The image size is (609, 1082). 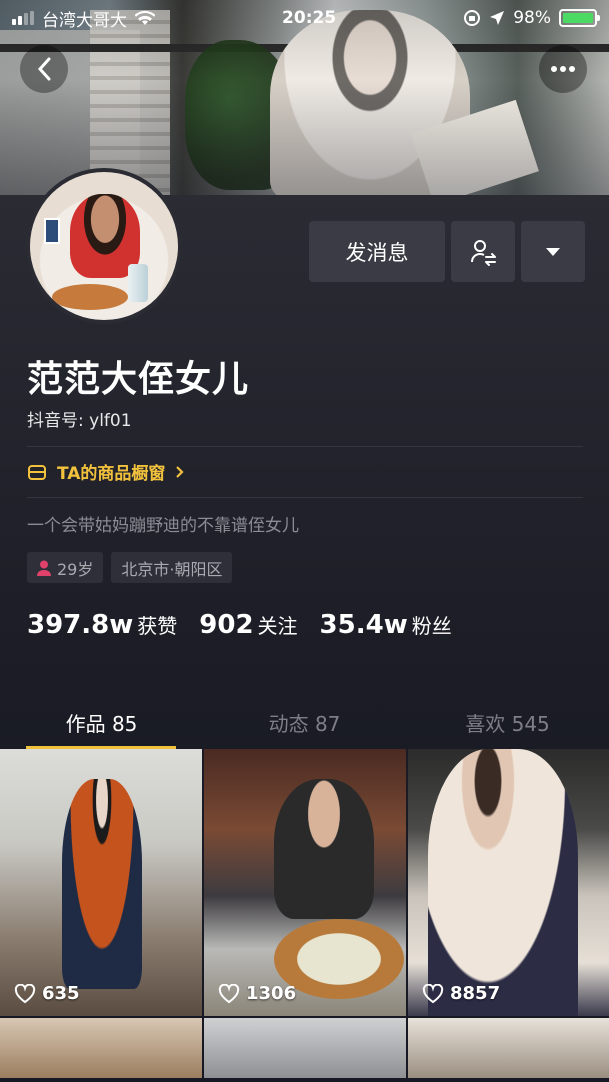 What do you see at coordinates (309, 18) in the screenshot?
I see `status-time: 20:25` at bounding box center [309, 18].